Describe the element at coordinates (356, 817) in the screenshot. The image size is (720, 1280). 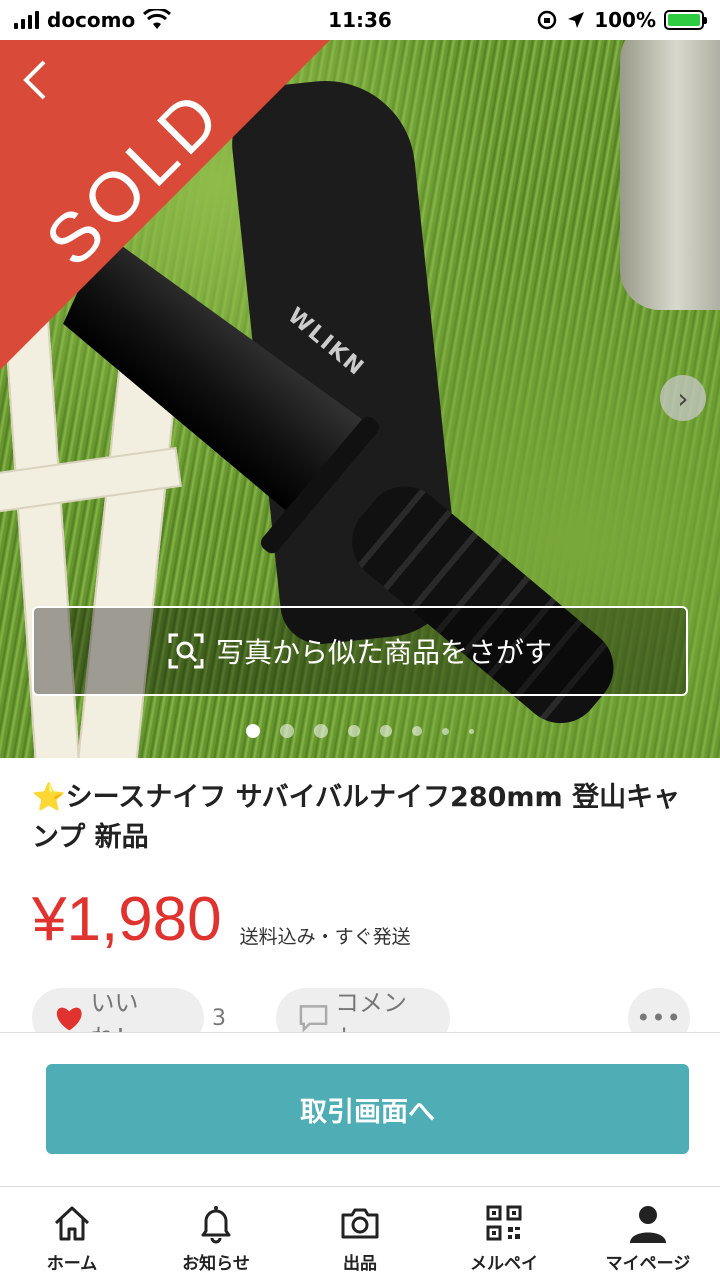
I see `product-title-text: シースナイフ サバイバルナイフ280mm 登山キャンプ 新品` at that location.